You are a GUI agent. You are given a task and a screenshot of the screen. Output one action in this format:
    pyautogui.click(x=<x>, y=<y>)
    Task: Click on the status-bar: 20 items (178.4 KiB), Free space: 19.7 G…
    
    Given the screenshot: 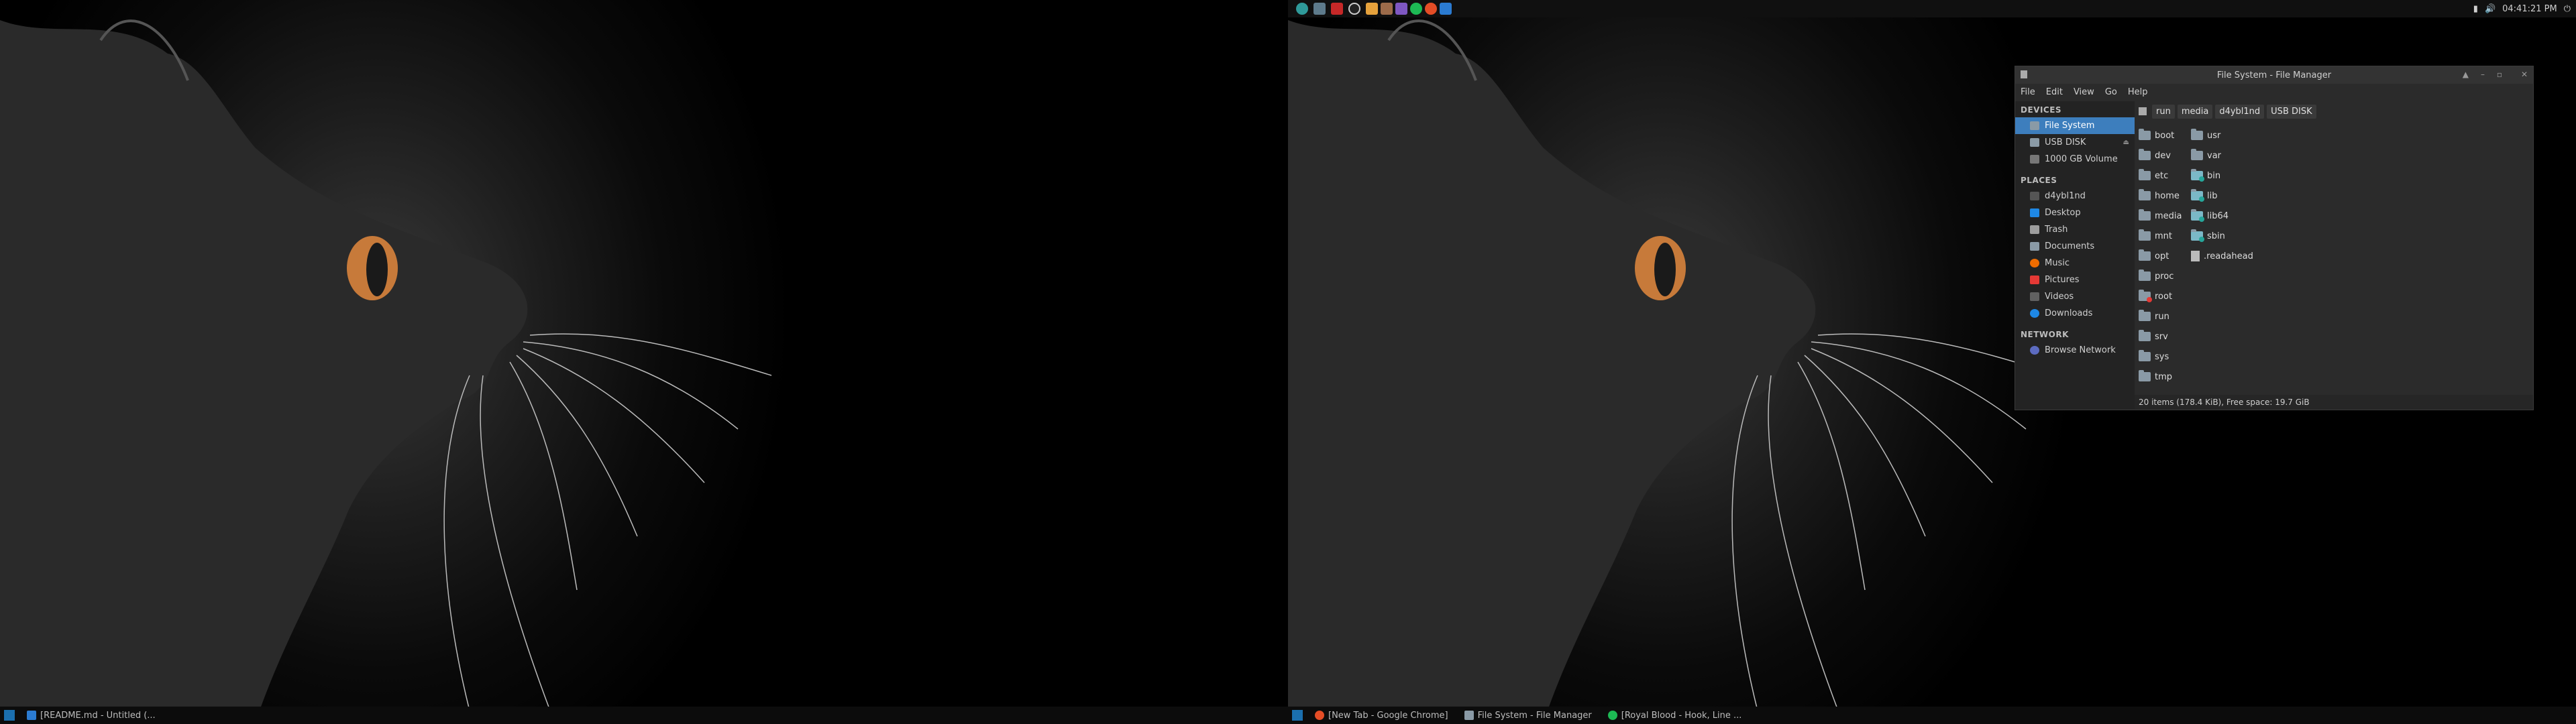 What is the action you would take?
    pyautogui.click(x=2334, y=402)
    